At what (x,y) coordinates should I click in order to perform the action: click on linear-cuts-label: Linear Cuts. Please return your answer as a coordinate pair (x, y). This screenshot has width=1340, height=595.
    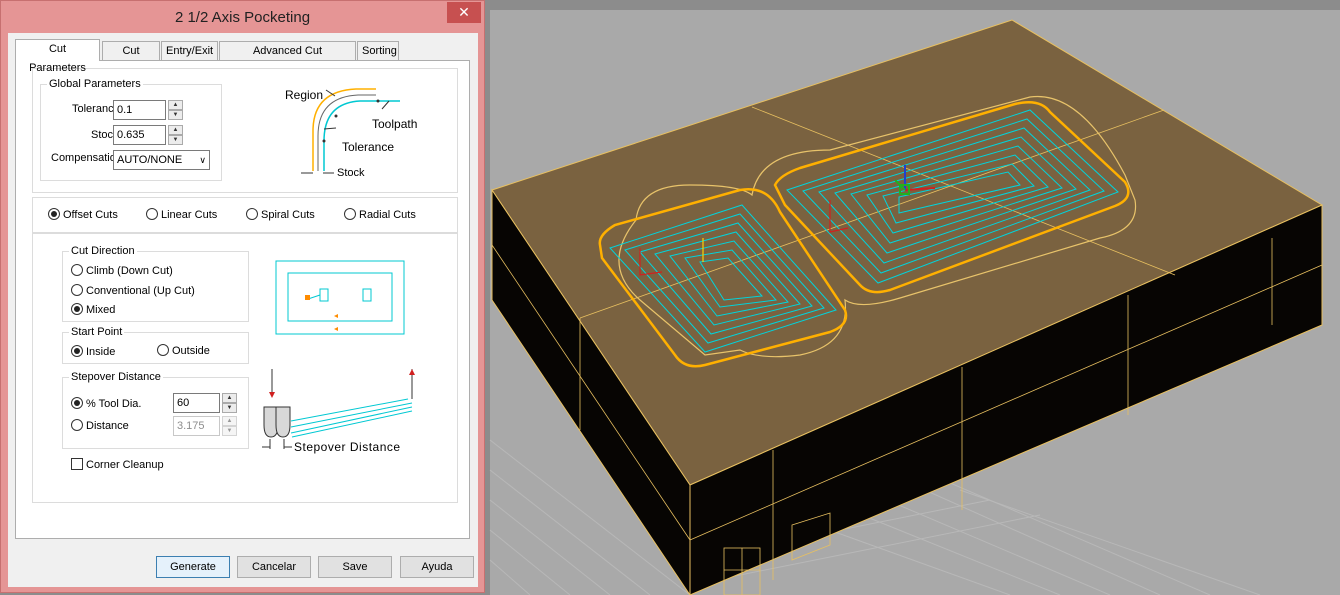
    Looking at the image, I should click on (189, 215).